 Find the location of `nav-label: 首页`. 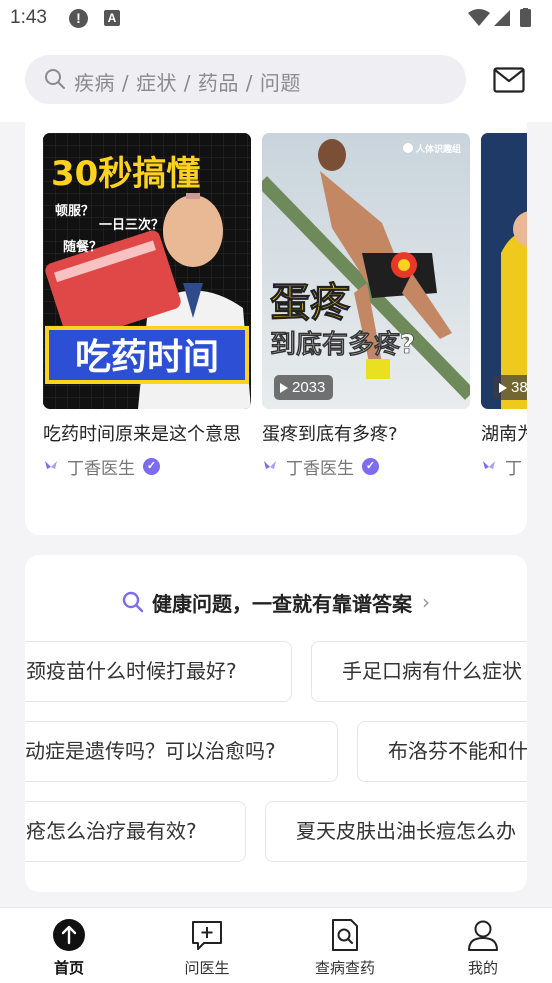

nav-label: 首页 is located at coordinates (68, 968).